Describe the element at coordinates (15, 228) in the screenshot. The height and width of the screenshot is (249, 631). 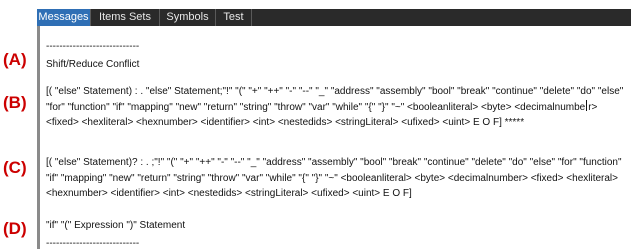
I see `annotation-label-d: (D)` at that location.